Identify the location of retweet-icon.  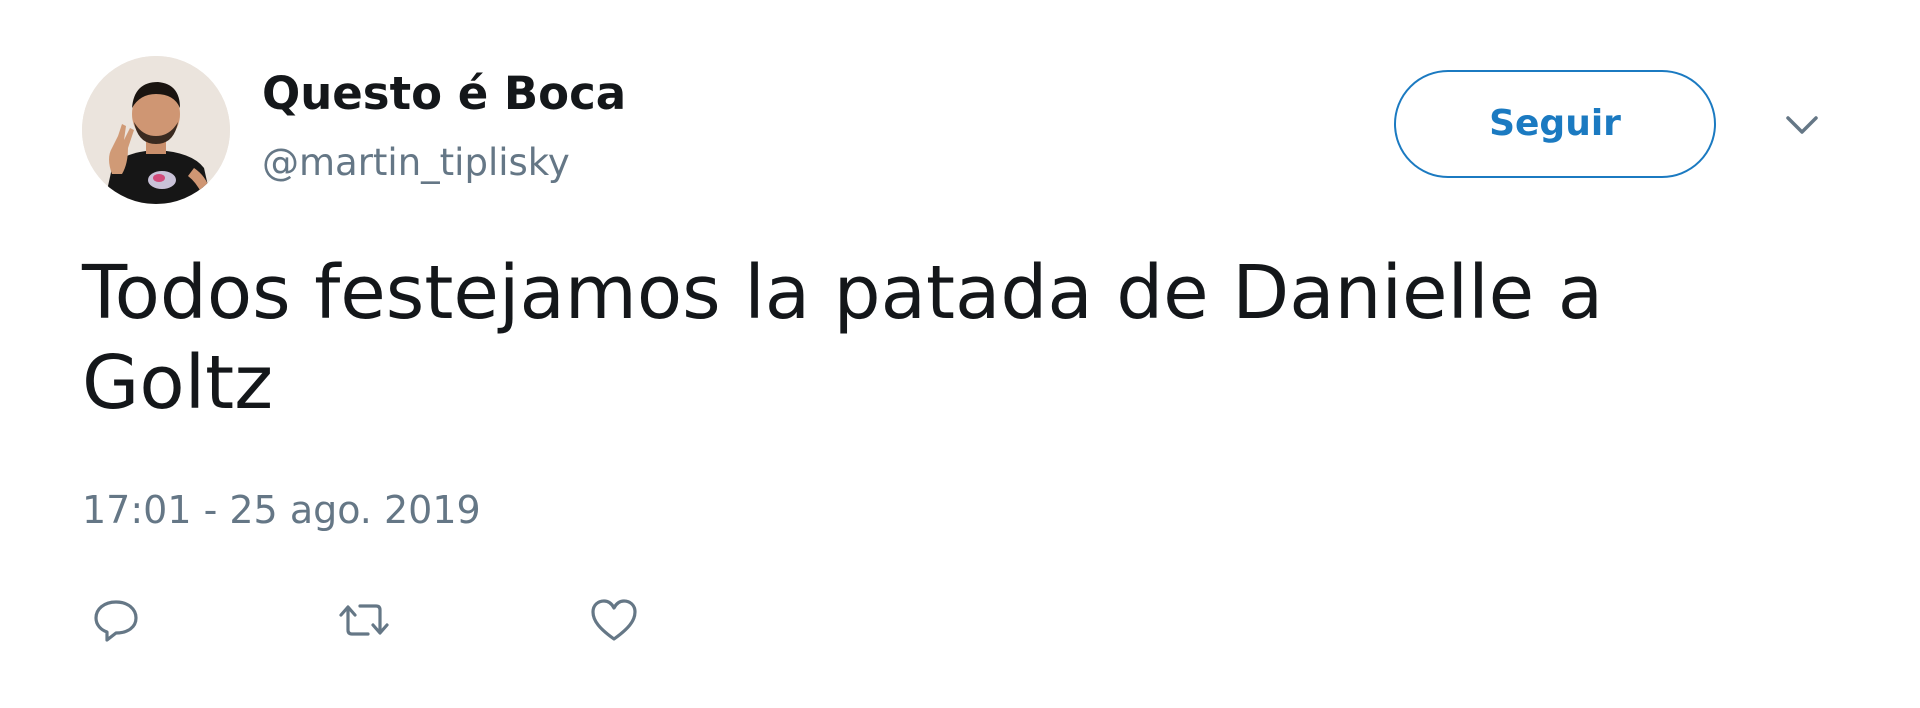
(364, 620).